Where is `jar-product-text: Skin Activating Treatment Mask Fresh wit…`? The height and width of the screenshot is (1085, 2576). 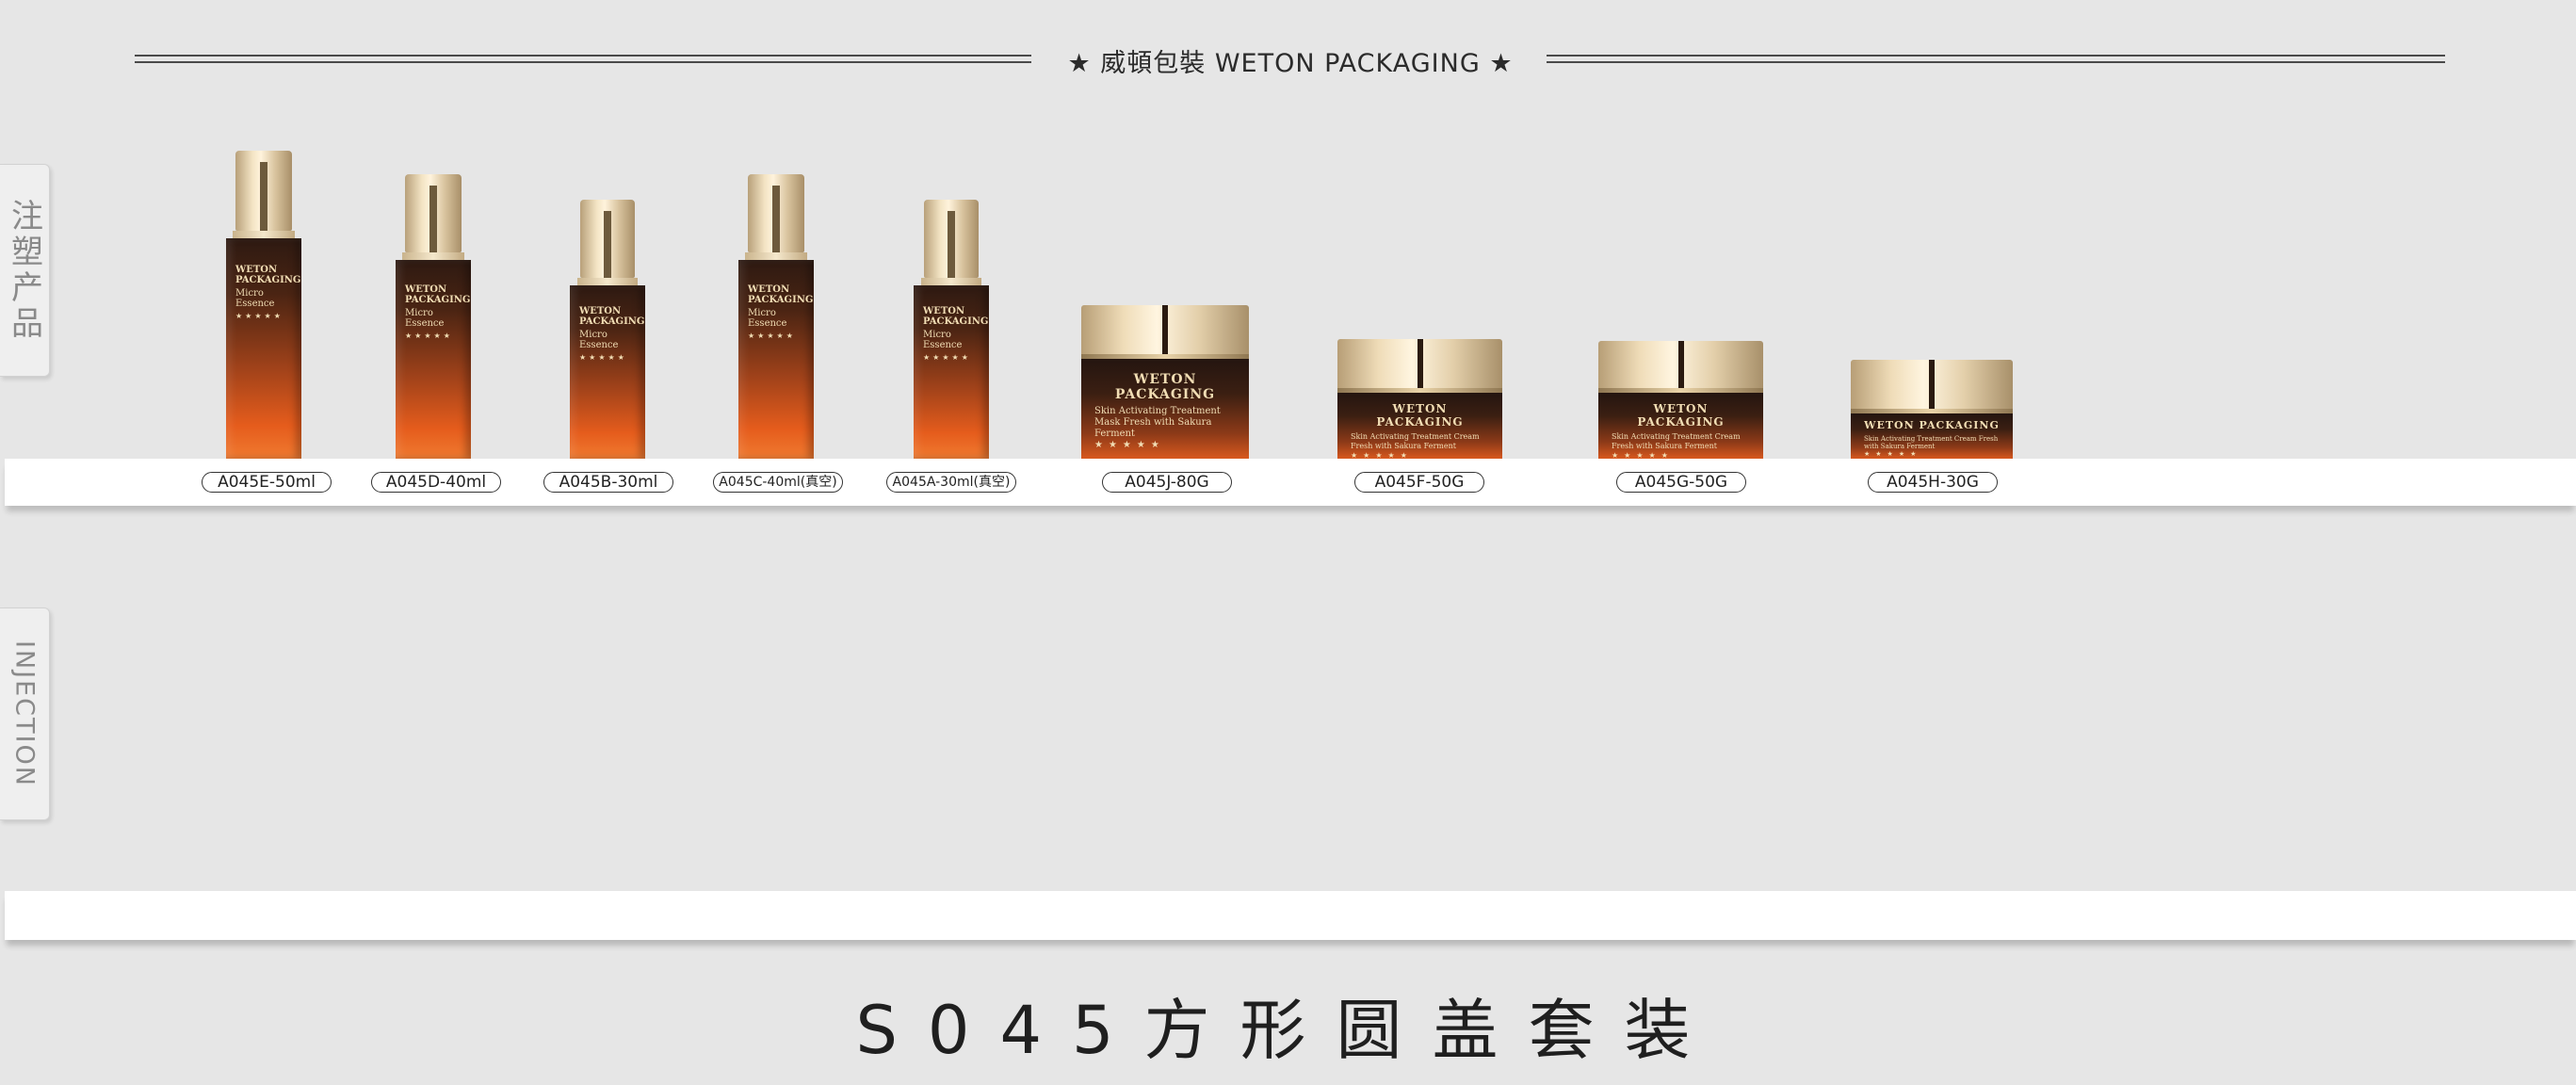
jar-product-text: Skin Activating Treatment Mask Fresh wit… is located at coordinates (1157, 423).